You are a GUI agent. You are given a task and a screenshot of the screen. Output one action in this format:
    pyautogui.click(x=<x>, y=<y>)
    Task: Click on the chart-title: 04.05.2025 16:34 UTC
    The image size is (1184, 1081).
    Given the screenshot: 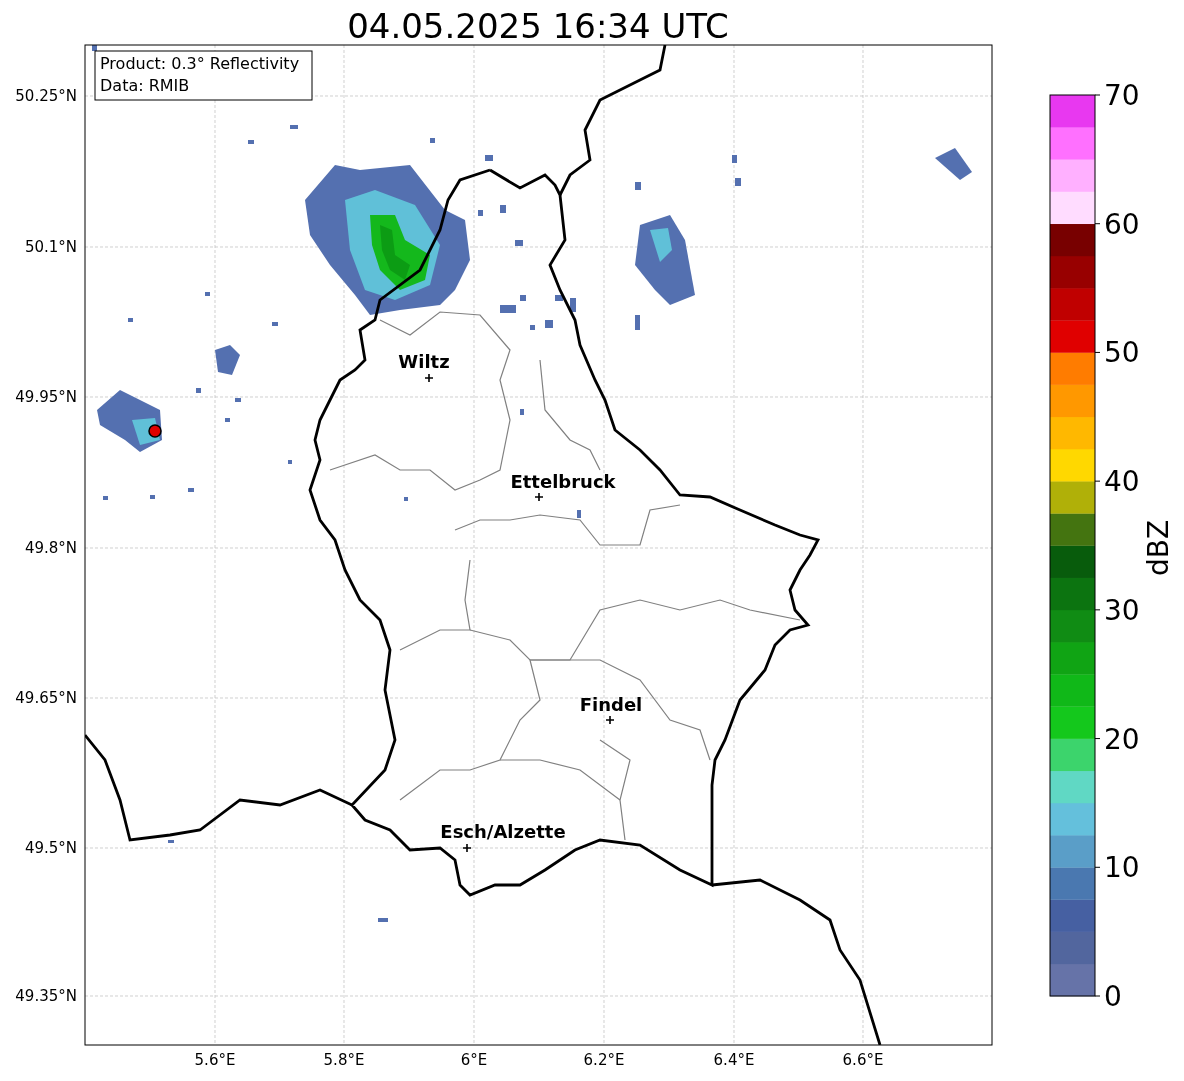 What is the action you would take?
    pyautogui.click(x=538, y=26)
    